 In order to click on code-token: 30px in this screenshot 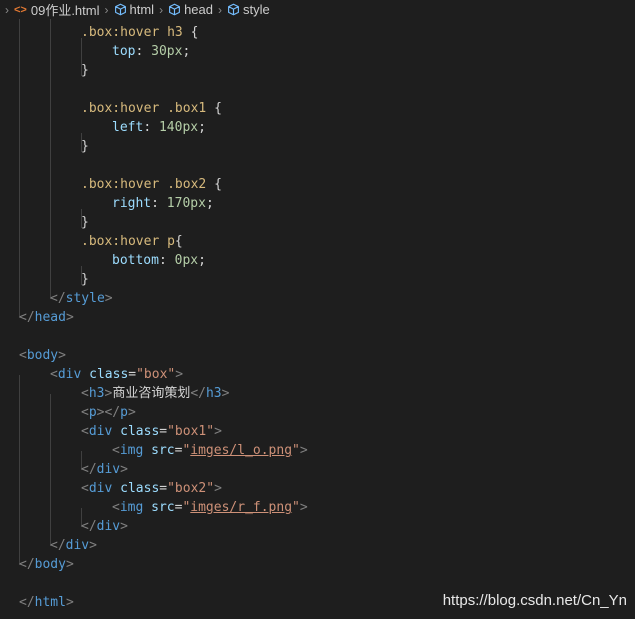, I will do `click(167, 51)`.